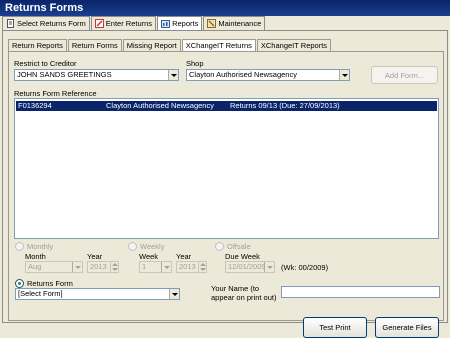  I want to click on monthly-year-stepper: 2013, so click(103, 267).